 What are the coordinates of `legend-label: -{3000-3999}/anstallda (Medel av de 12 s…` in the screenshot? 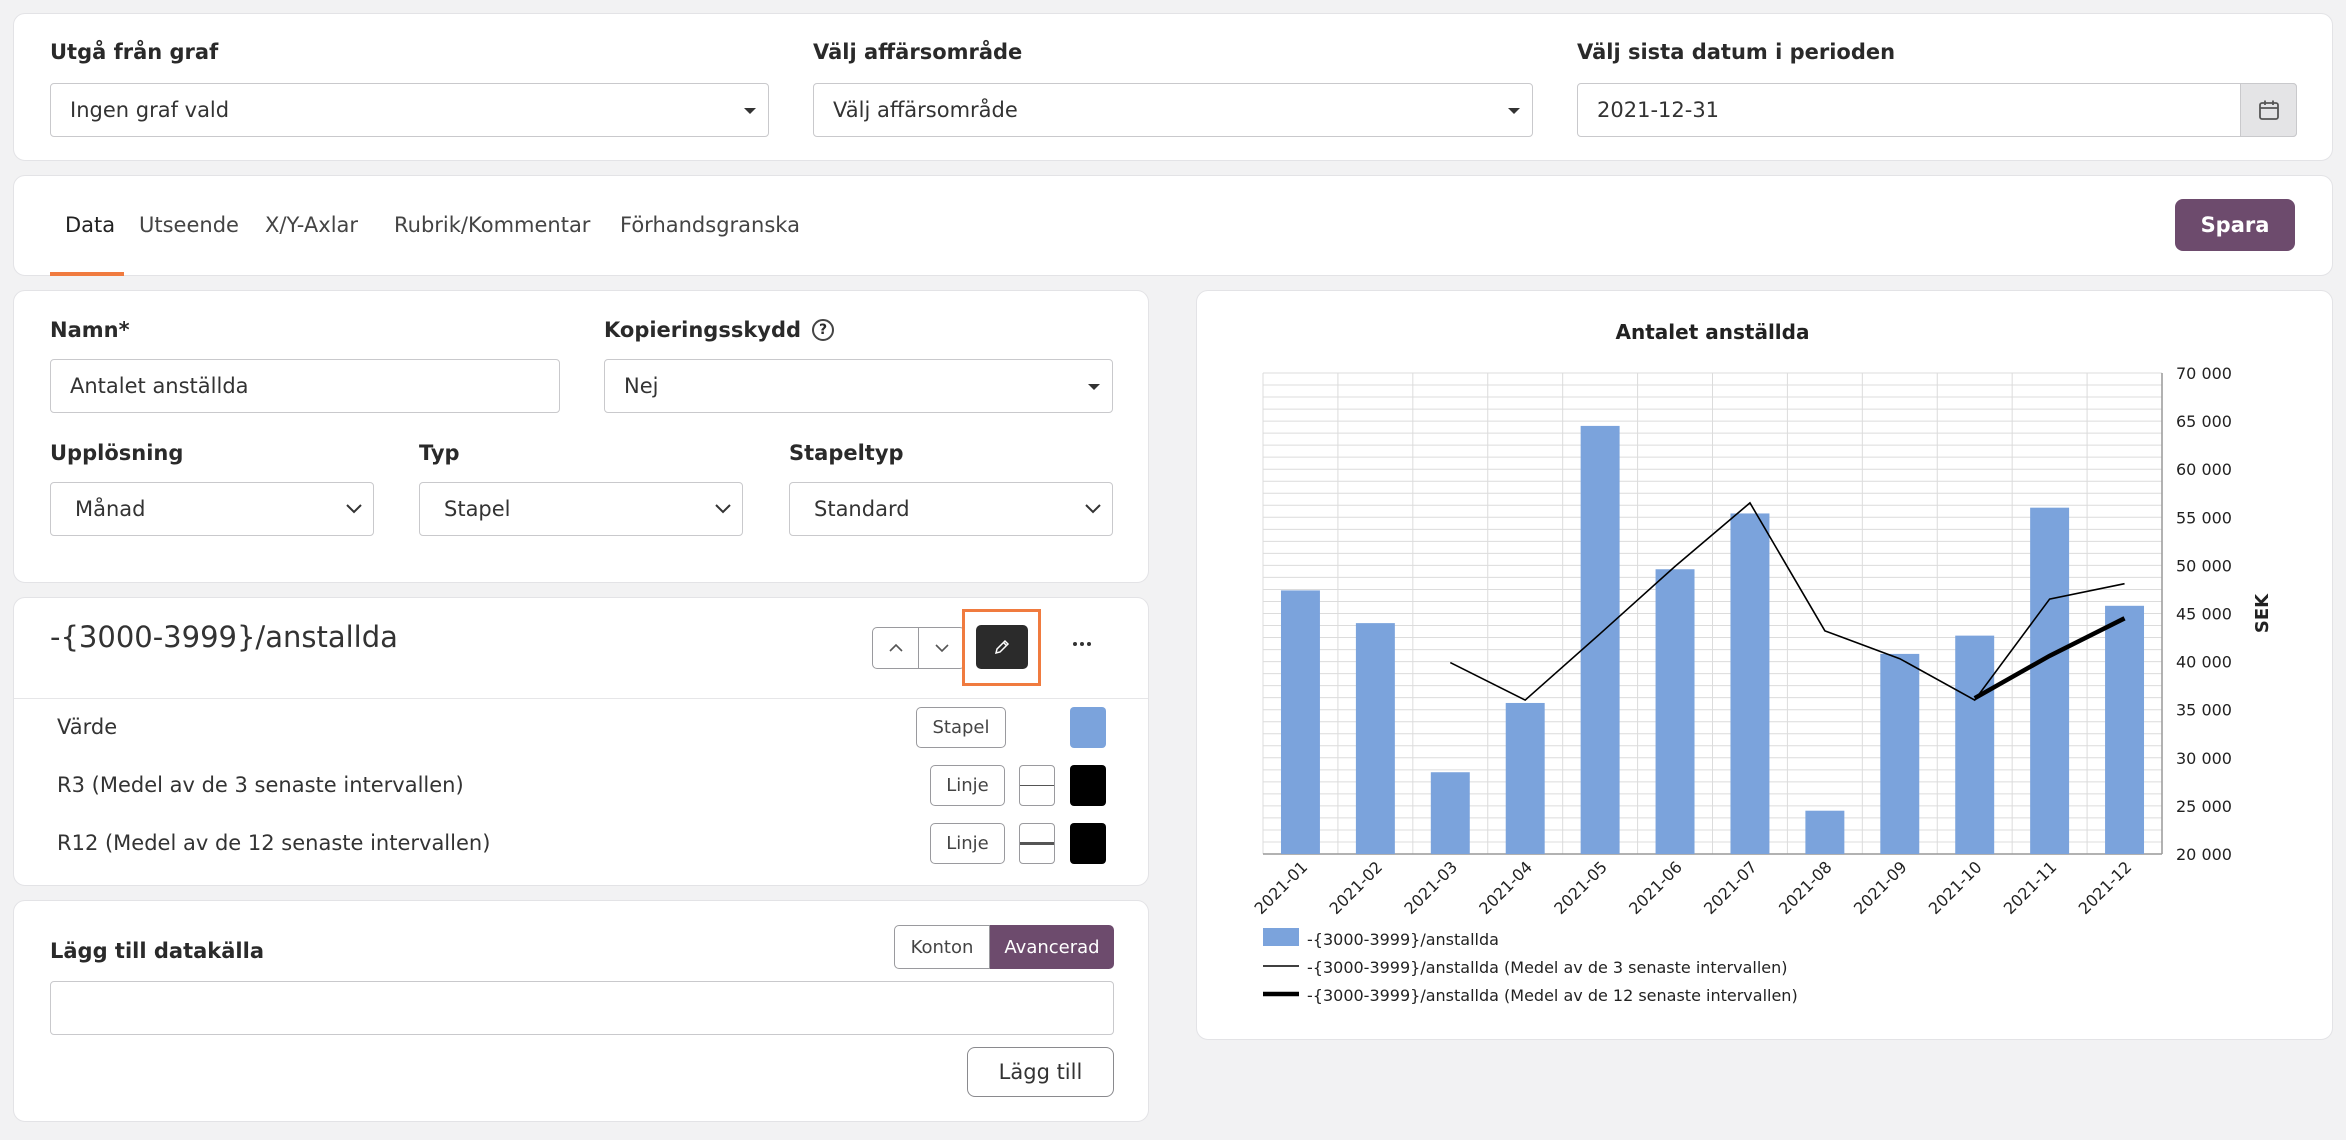 It's located at (1552, 995).